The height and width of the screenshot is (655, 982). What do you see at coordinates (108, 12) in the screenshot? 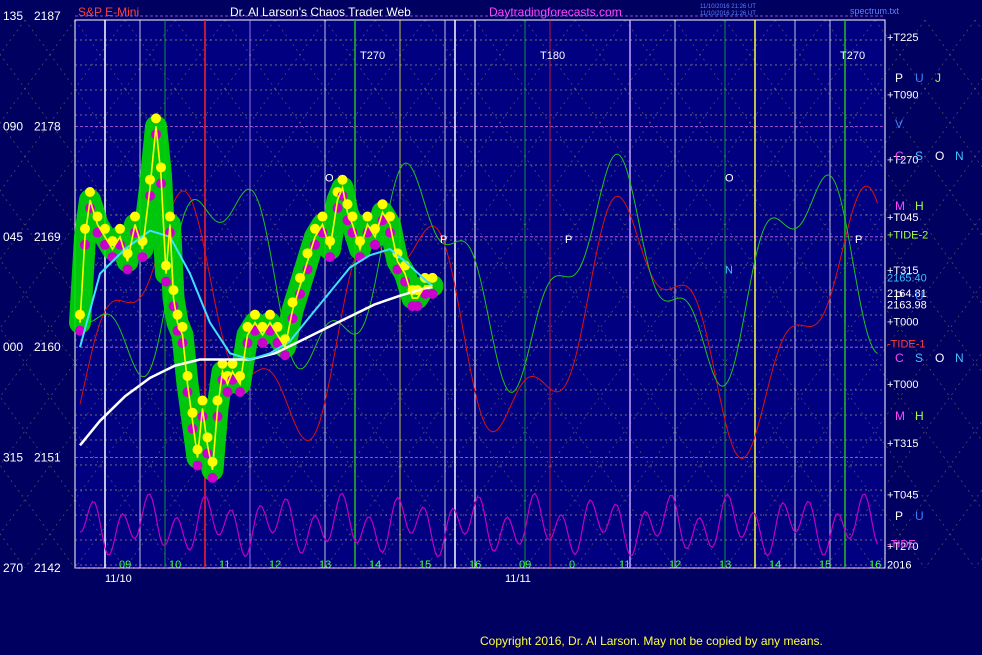
I see `instrument-title: S&P E-Mini` at bounding box center [108, 12].